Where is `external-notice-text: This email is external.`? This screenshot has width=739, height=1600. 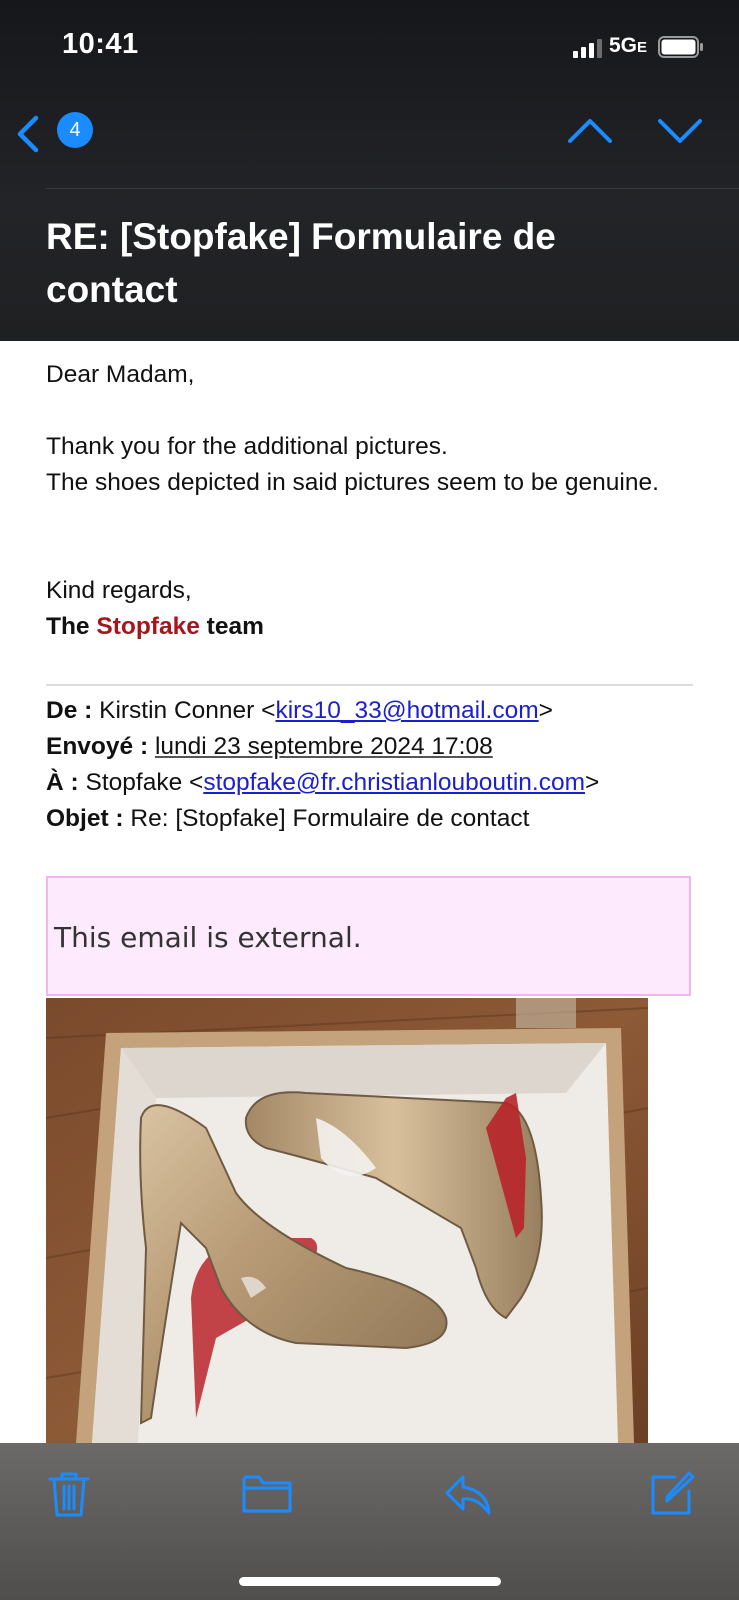 external-notice-text: This email is external. is located at coordinates (208, 937).